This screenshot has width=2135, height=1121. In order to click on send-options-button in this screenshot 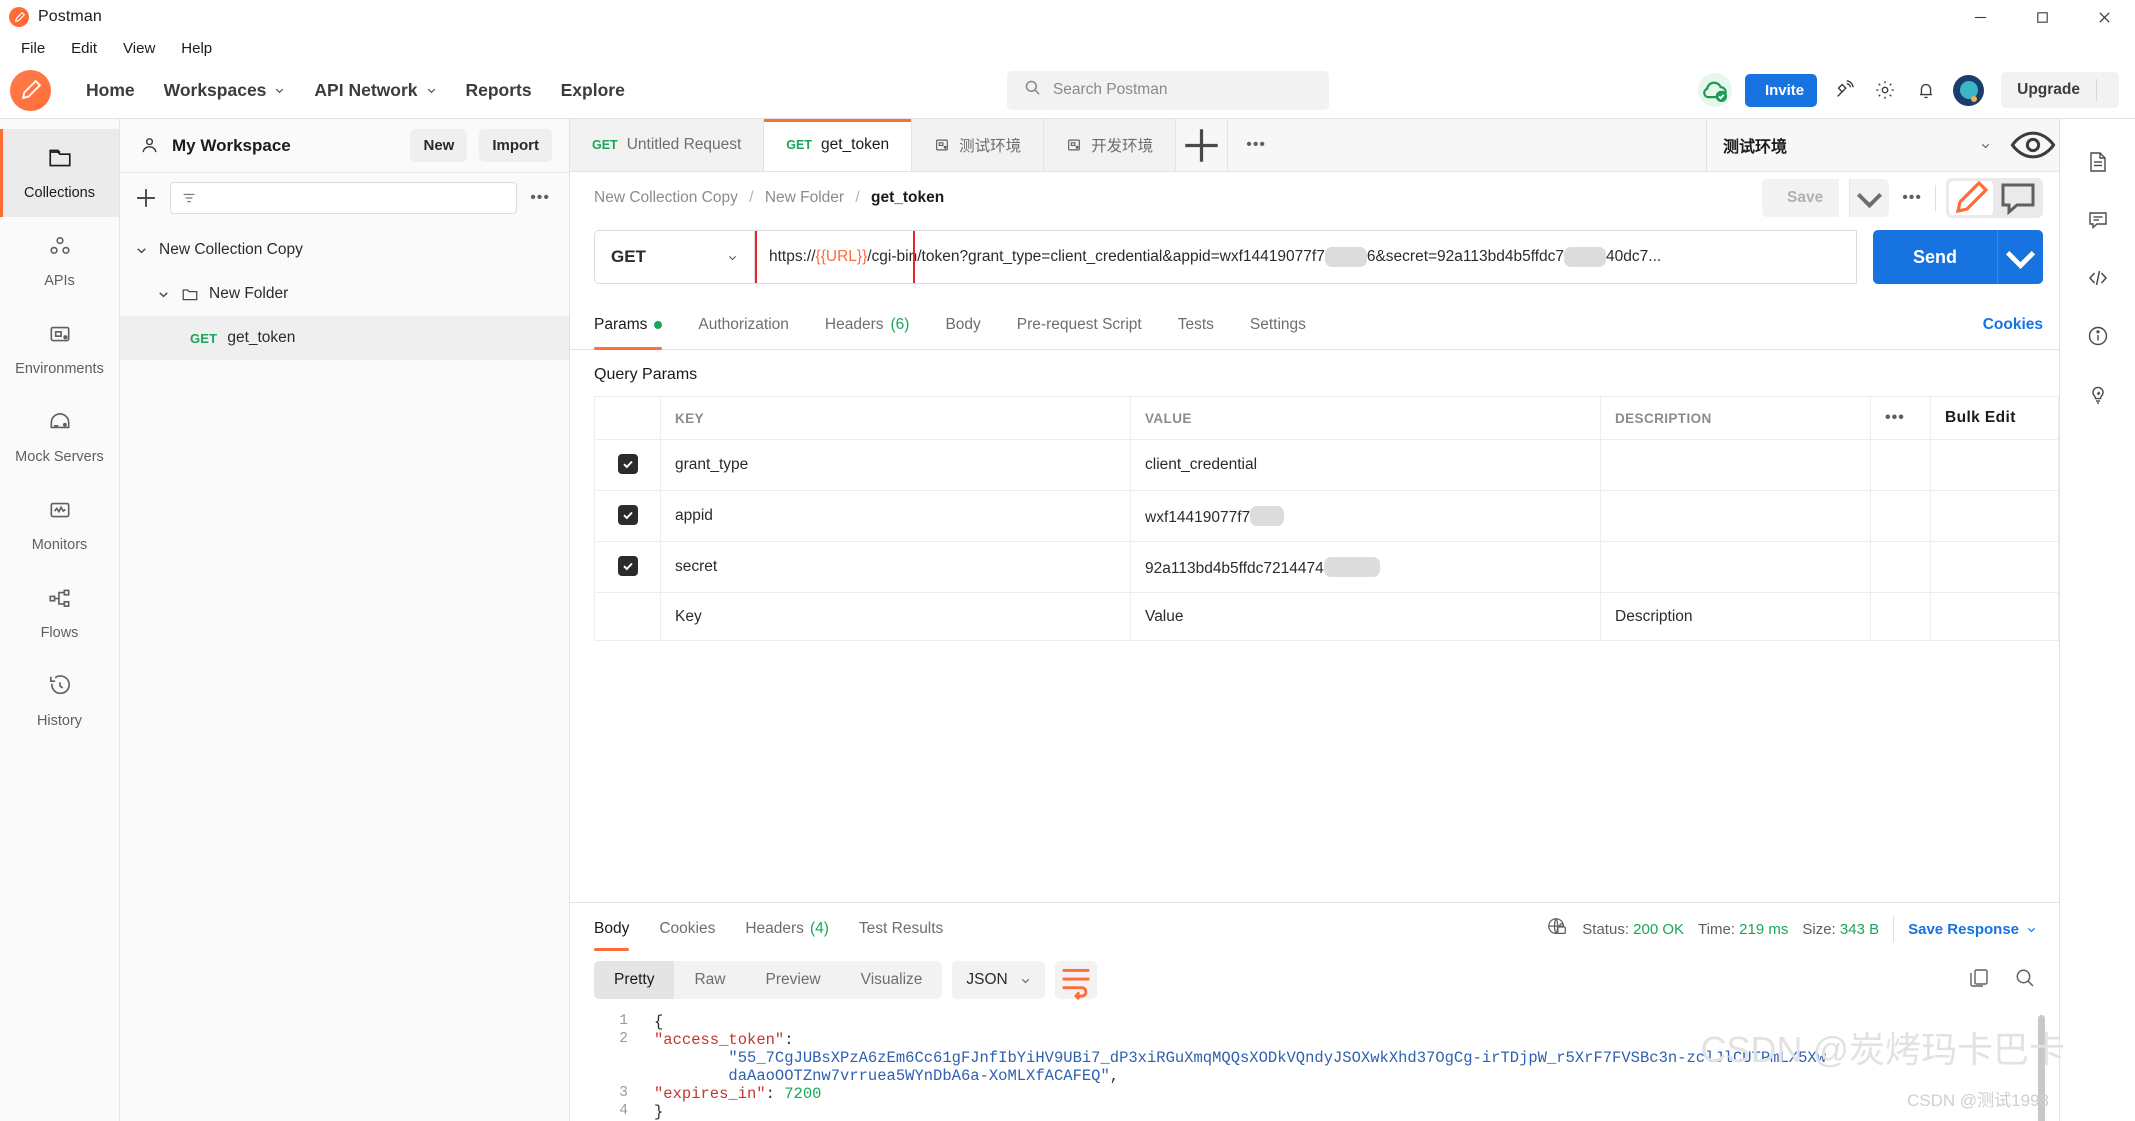, I will do `click(2020, 257)`.